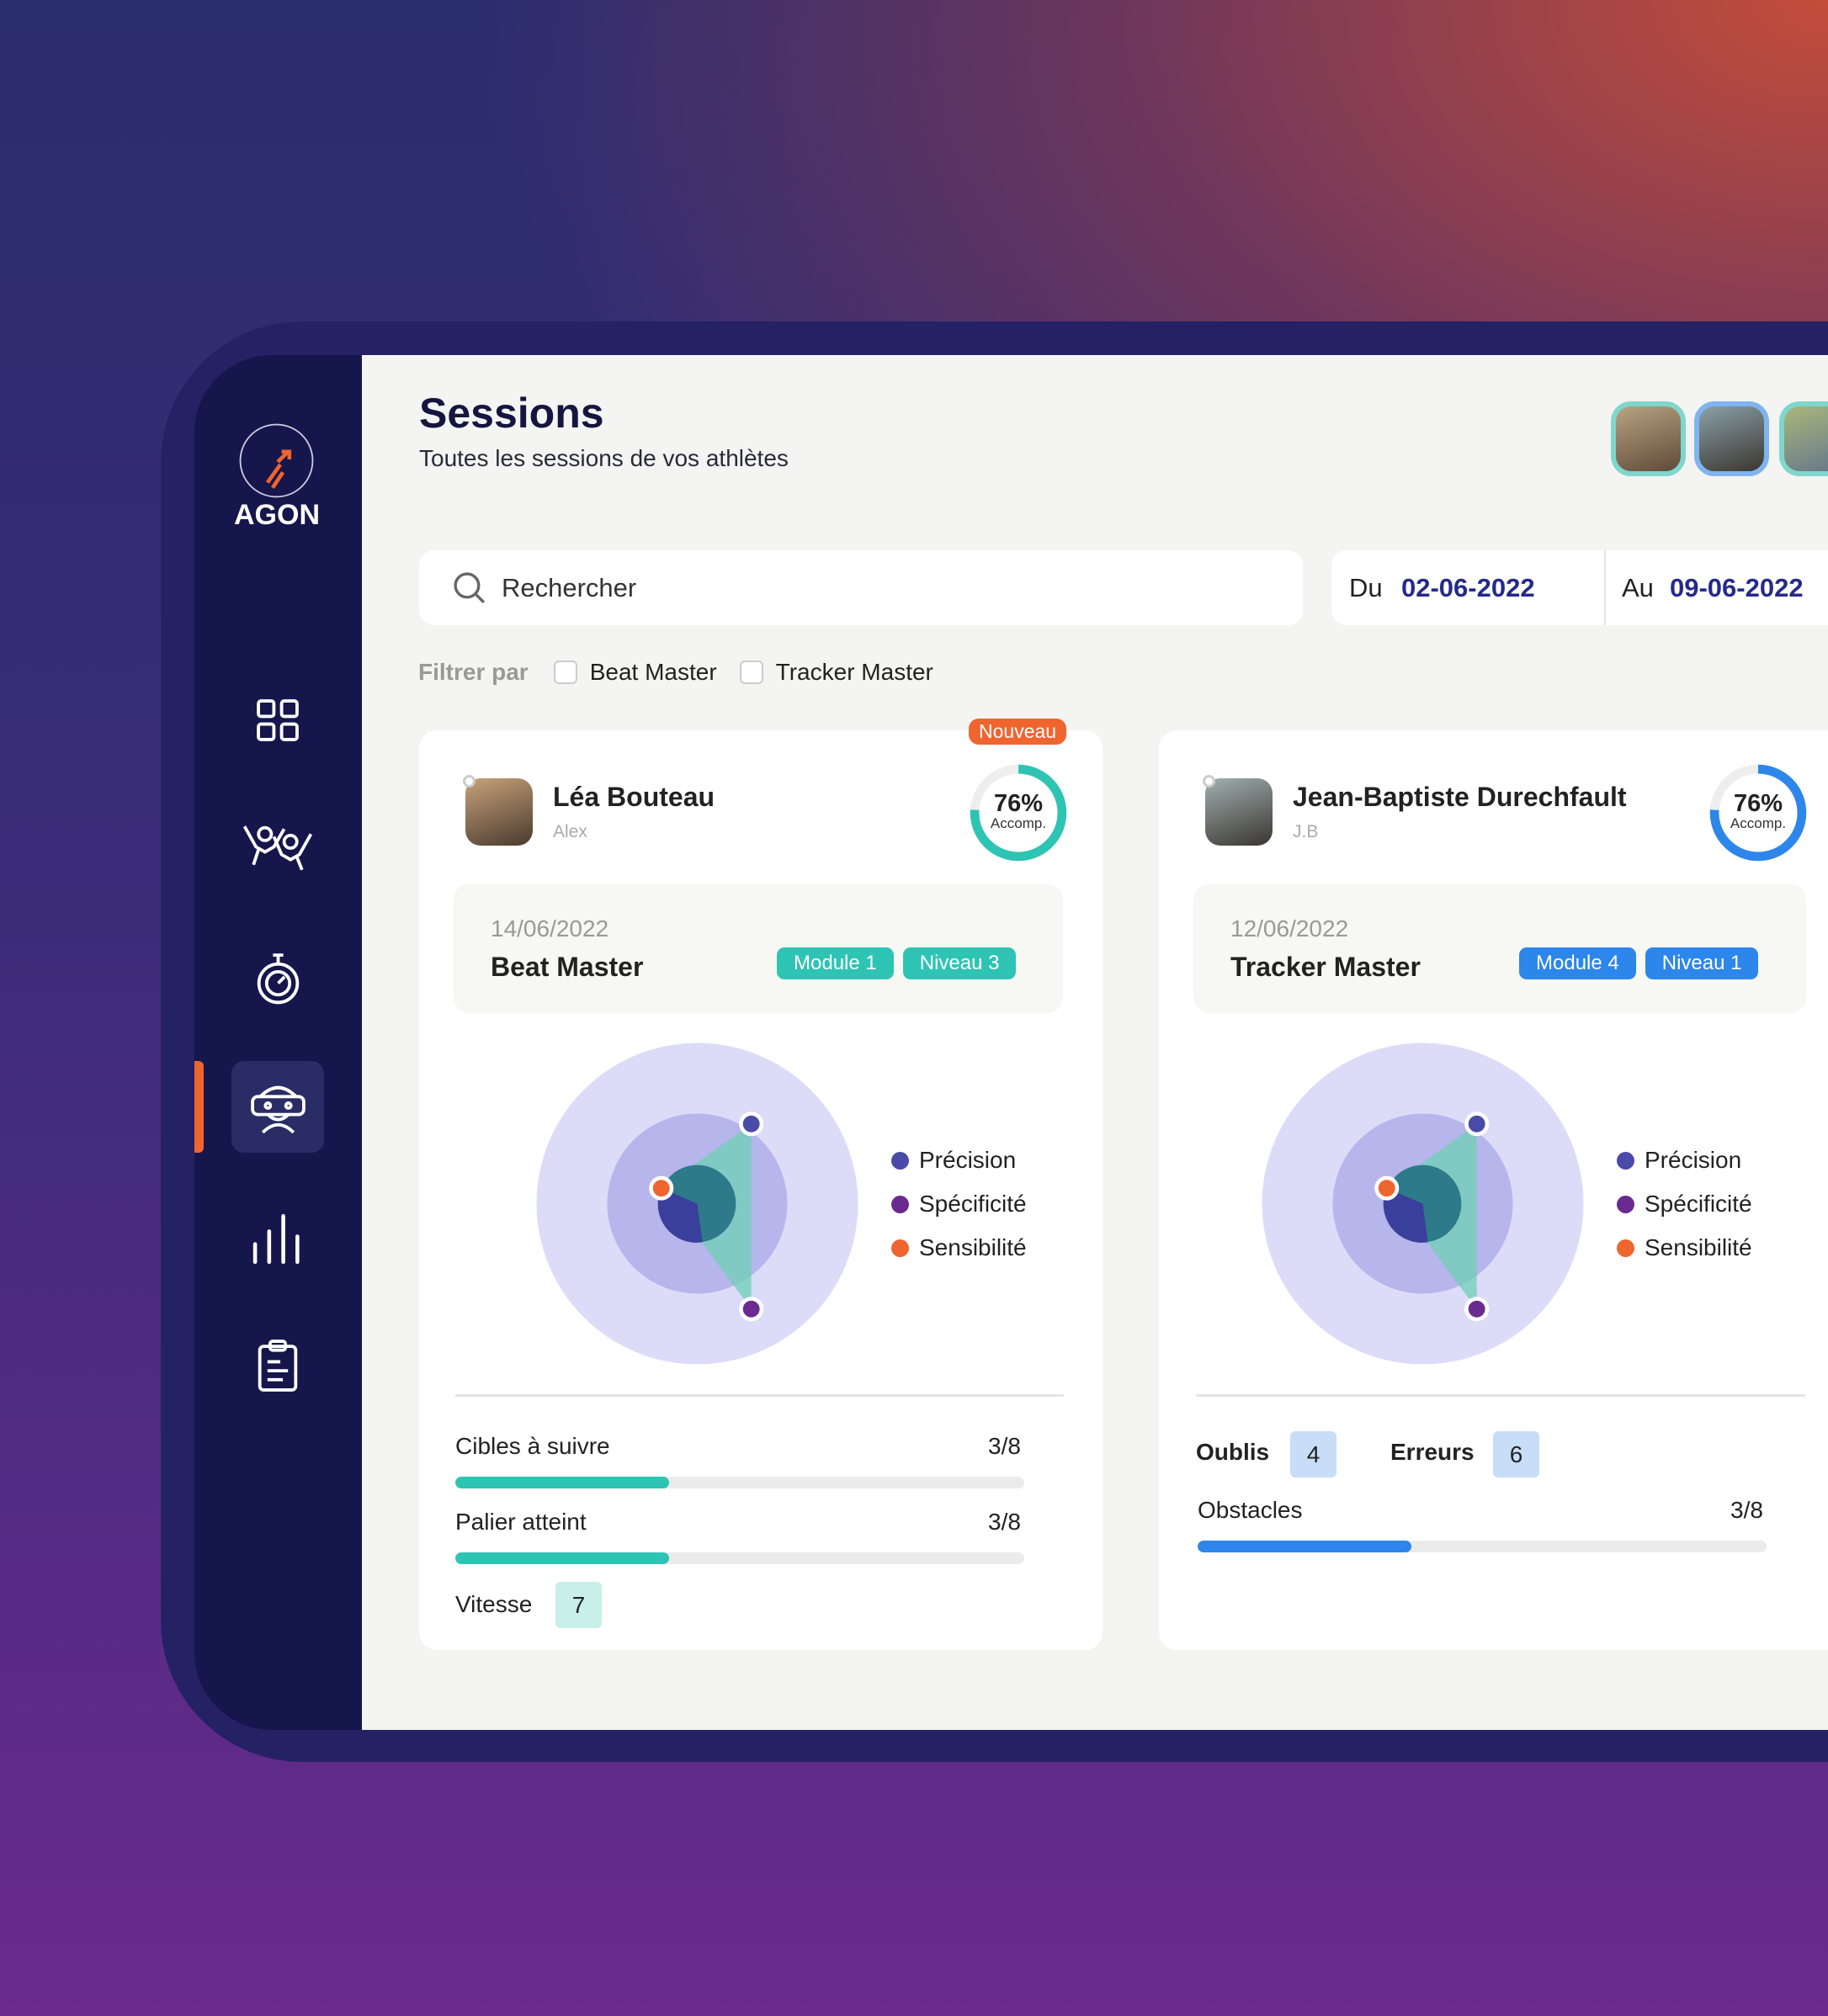 The image size is (1828, 2016). I want to click on vitesse-value: 7, so click(578, 1605).